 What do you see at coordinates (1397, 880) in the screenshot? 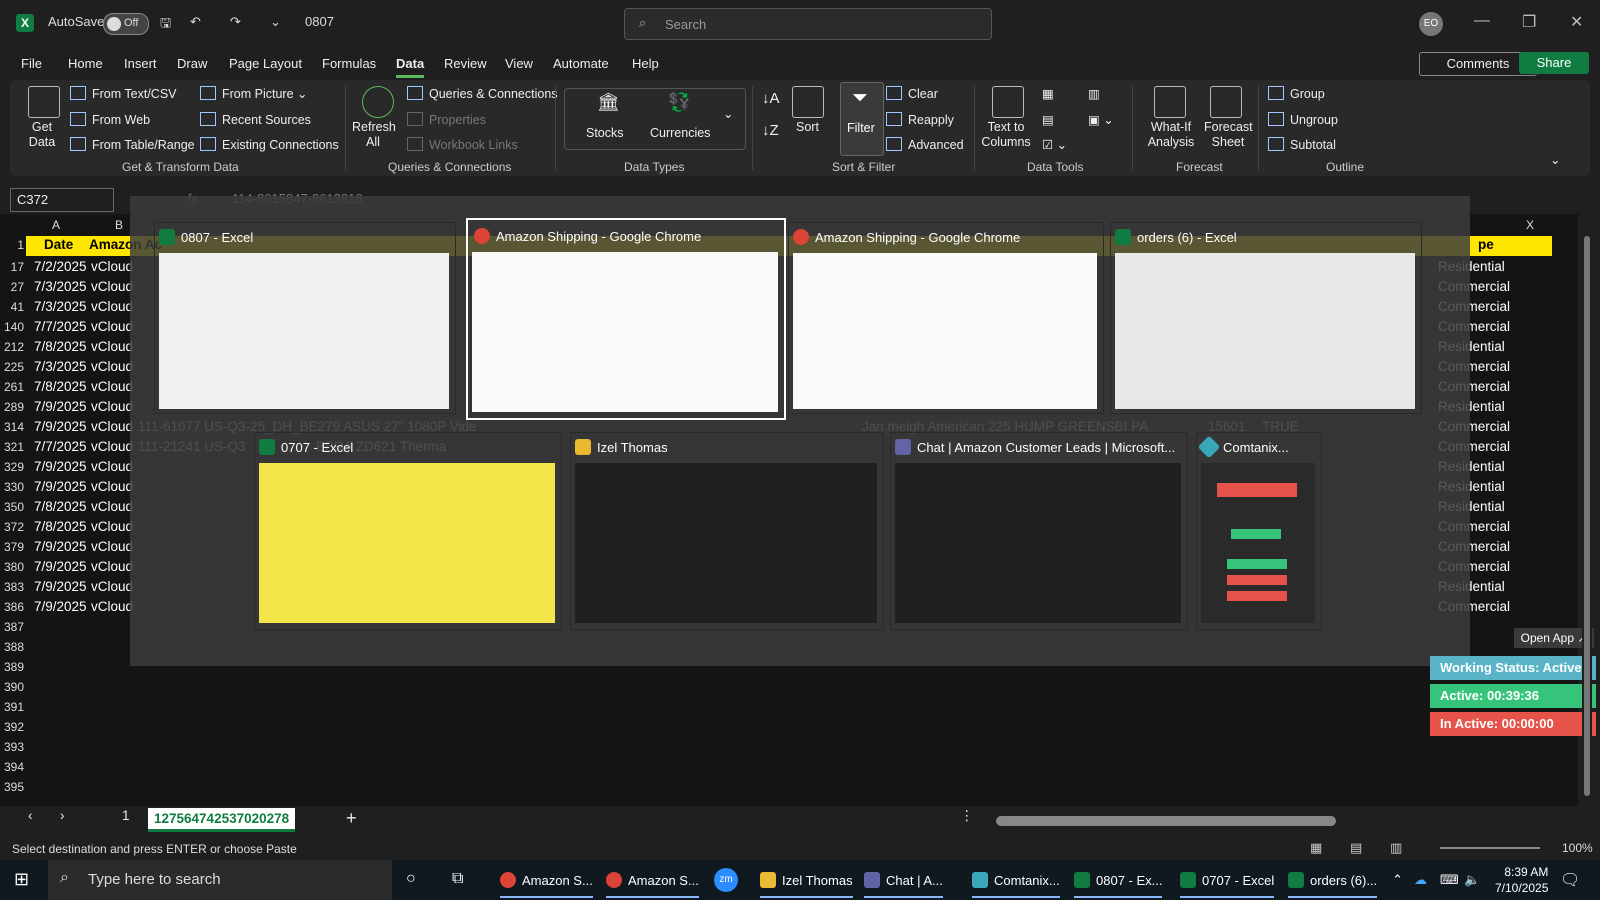
I see `tray-chevron-icon: ⌃` at bounding box center [1397, 880].